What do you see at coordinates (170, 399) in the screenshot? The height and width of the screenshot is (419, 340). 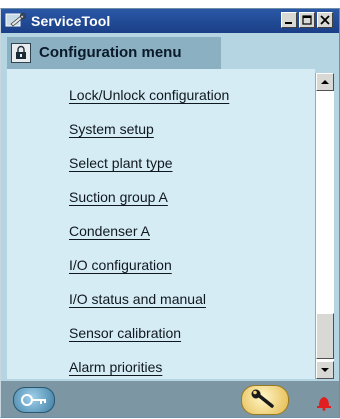 I see `status-bar` at bounding box center [170, 399].